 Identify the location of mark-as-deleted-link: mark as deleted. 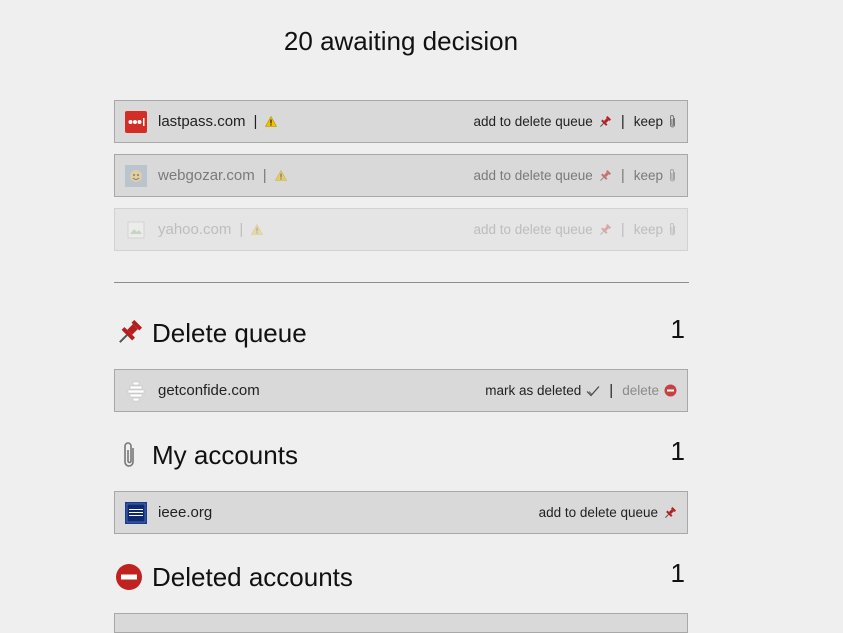
(533, 390).